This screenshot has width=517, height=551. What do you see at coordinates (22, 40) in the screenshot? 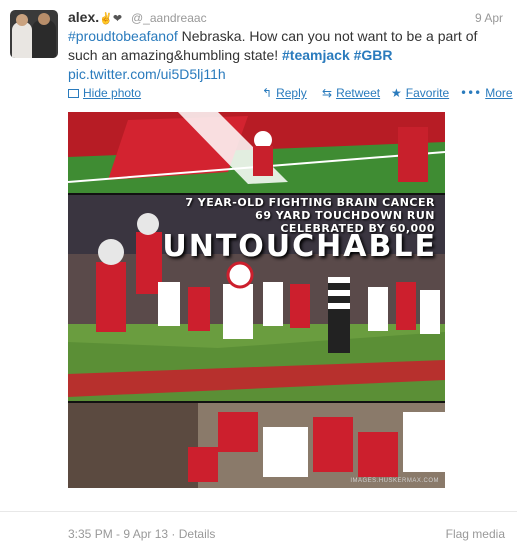
I see `avatar-person-left` at bounding box center [22, 40].